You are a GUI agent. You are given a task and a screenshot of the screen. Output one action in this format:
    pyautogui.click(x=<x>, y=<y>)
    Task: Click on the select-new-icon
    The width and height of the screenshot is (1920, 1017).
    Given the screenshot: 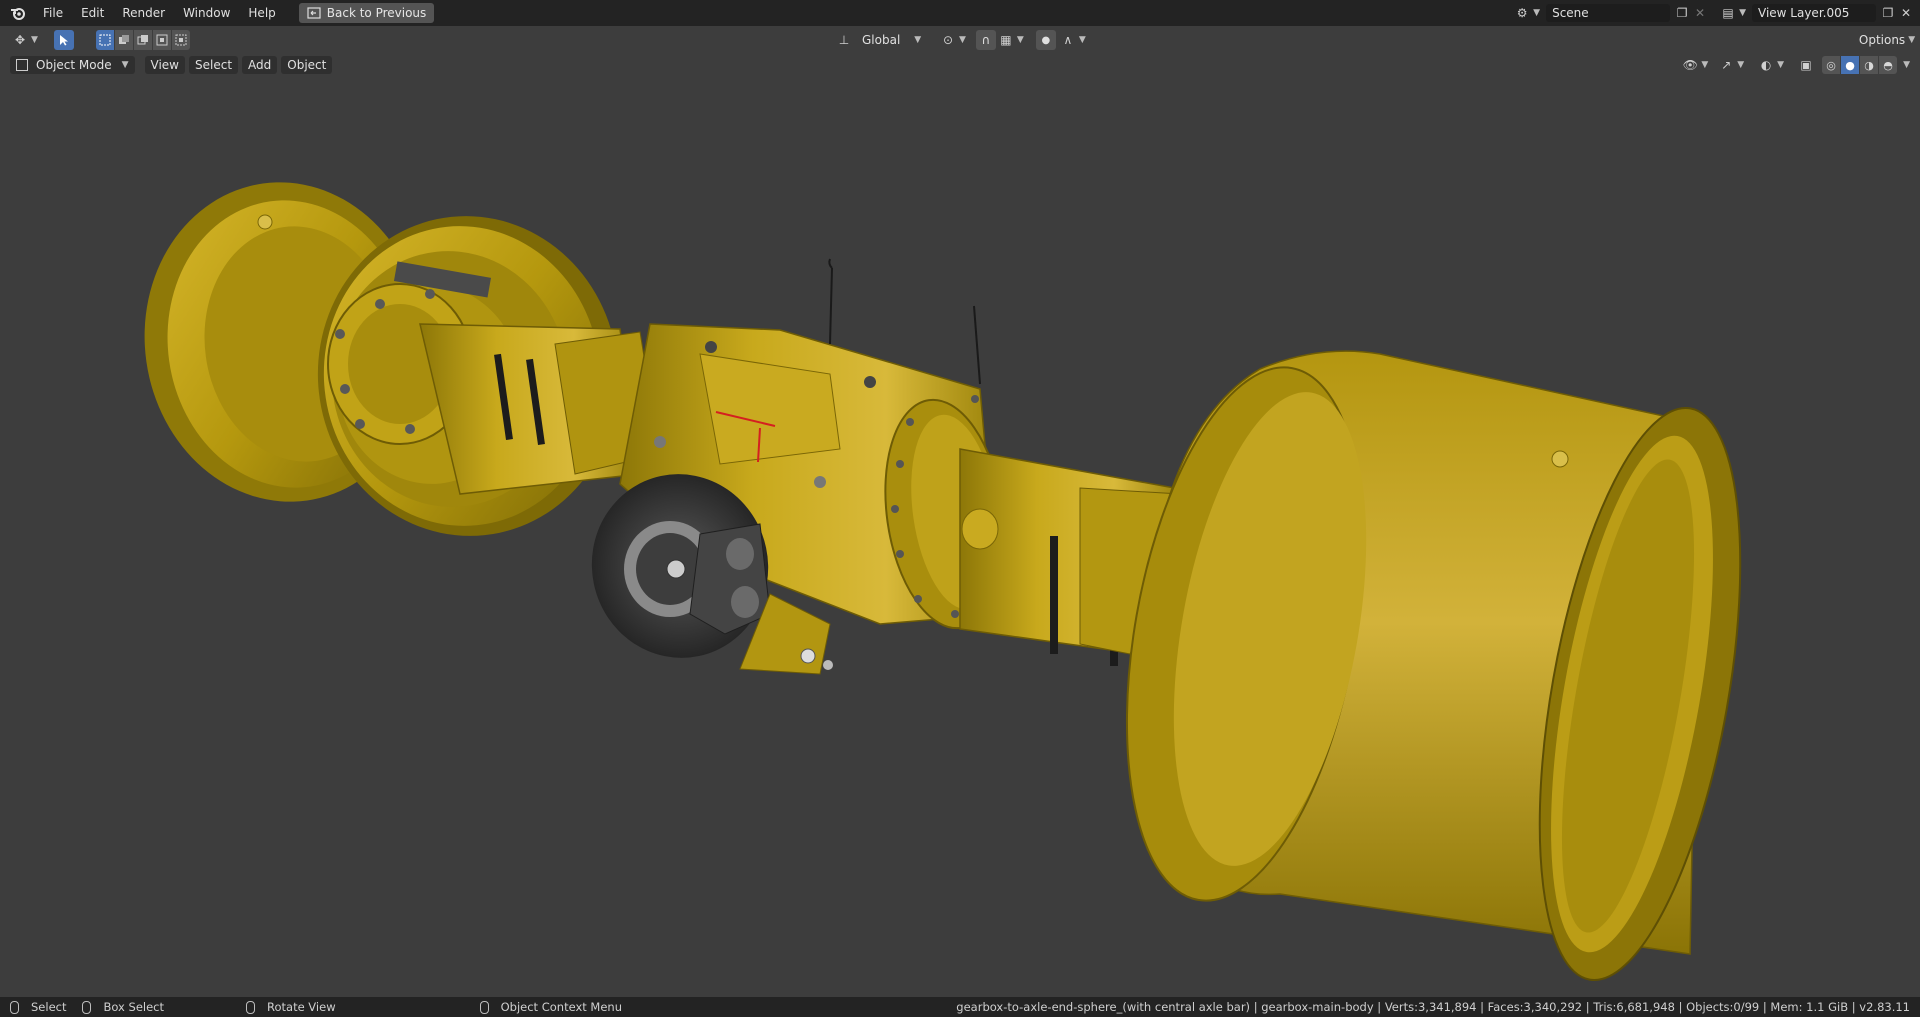 What is the action you would take?
    pyautogui.click(x=105, y=40)
    